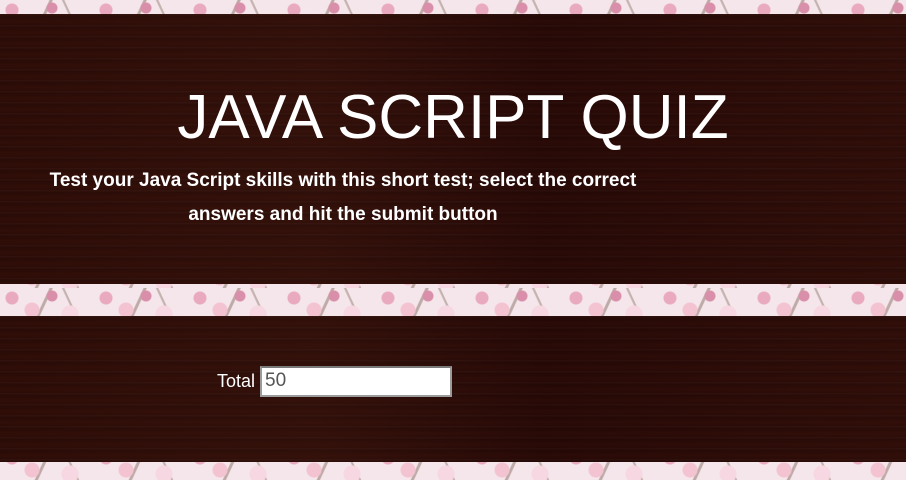 The height and width of the screenshot is (480, 906). Describe the element at coordinates (453, 117) in the screenshot. I see `page-title: JAVA SCRIPT QUIZ` at that location.